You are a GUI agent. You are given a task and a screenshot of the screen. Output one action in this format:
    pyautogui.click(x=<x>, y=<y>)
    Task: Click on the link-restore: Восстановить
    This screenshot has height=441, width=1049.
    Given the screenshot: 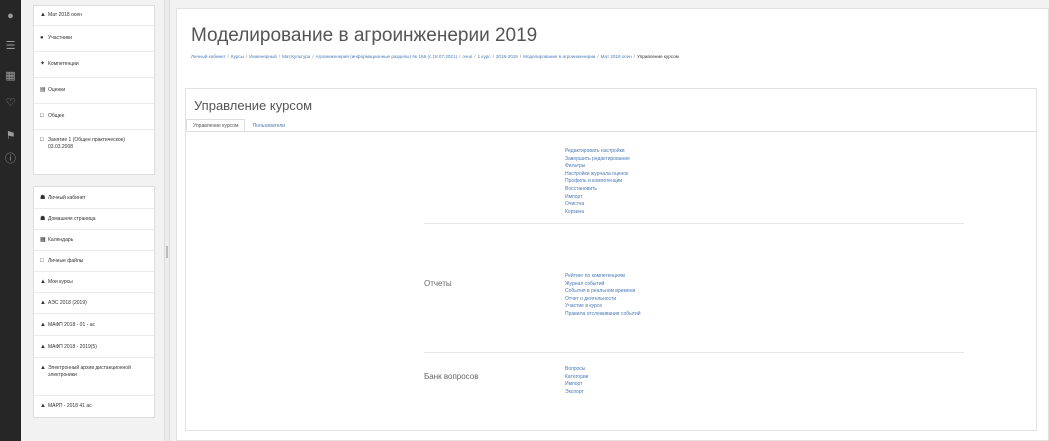 What is the action you would take?
    pyautogui.click(x=597, y=190)
    